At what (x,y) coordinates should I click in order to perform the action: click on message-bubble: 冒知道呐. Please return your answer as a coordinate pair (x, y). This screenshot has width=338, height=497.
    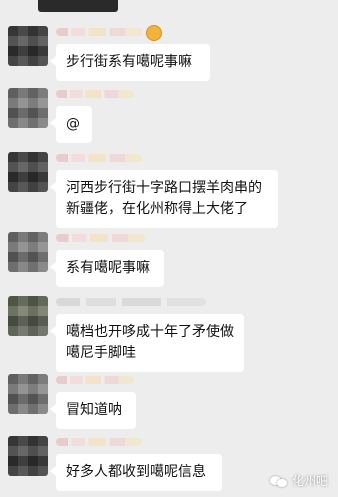
    Looking at the image, I should click on (93, 410).